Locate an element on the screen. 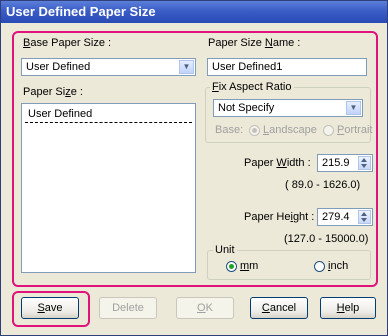 This screenshot has width=388, height=336. mm-radio is located at coordinates (231, 266).